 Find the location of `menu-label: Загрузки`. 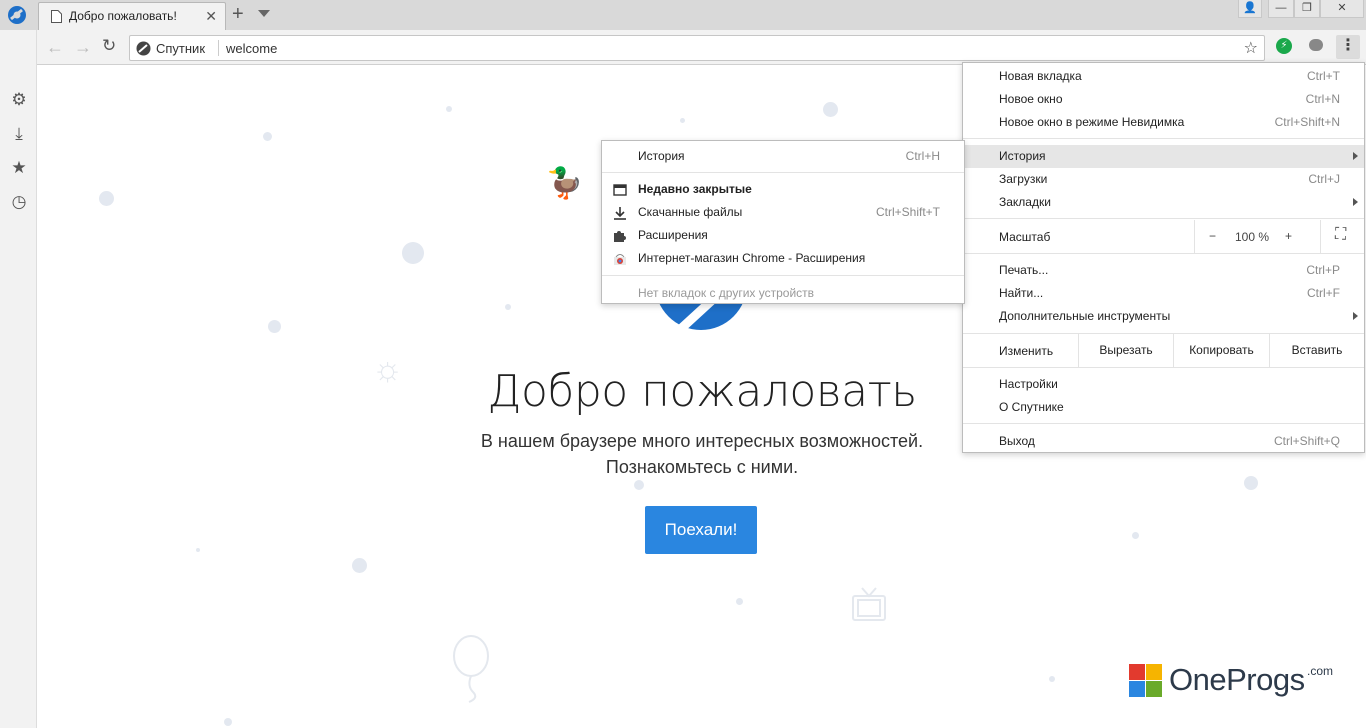

menu-label: Загрузки is located at coordinates (1023, 179).